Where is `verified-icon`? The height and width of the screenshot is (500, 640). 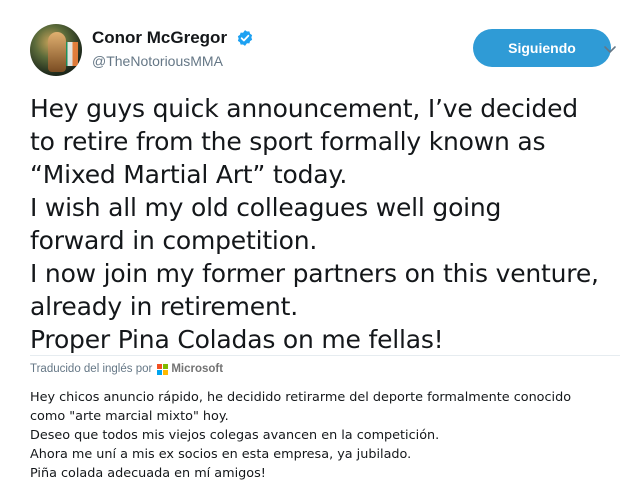
verified-icon is located at coordinates (244, 38).